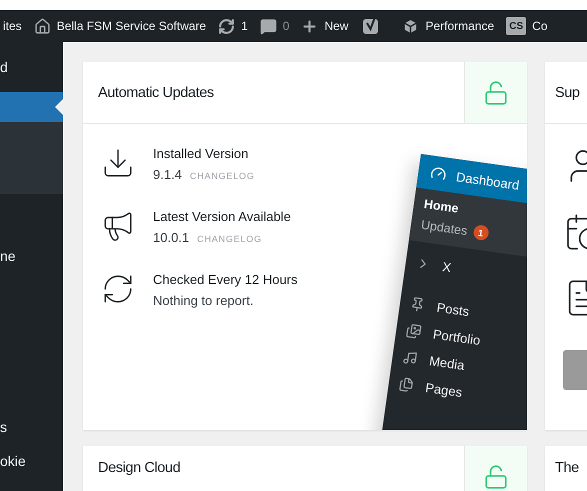 Image resolution: width=587 pixels, height=491 pixels. What do you see at coordinates (309, 26) in the screenshot?
I see `plus-icon` at bounding box center [309, 26].